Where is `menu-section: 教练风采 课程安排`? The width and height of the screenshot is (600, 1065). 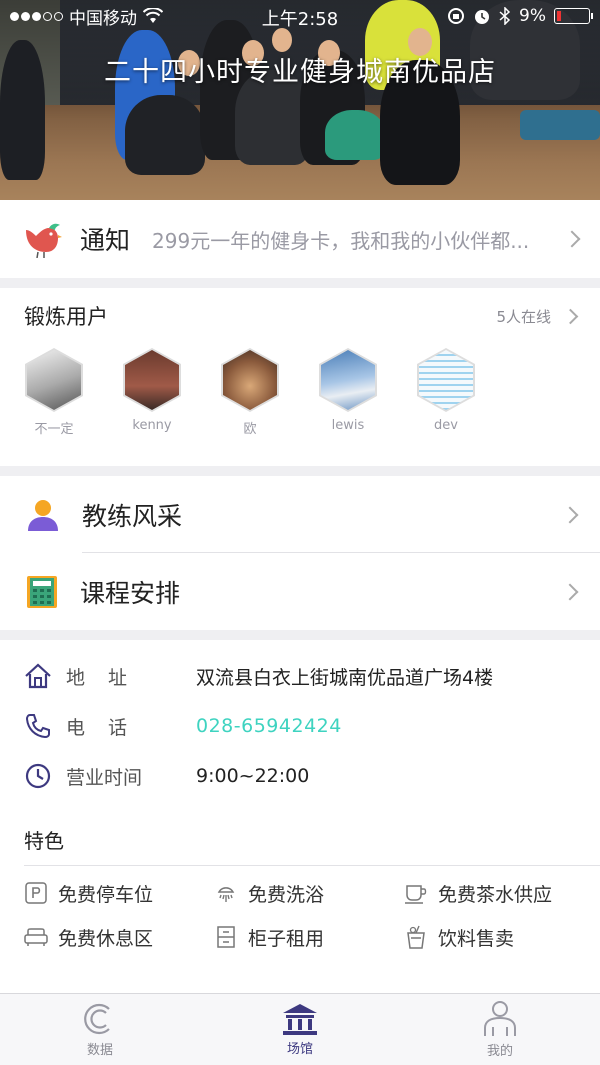 menu-section: 教练风采 课程安排 is located at coordinates (300, 553).